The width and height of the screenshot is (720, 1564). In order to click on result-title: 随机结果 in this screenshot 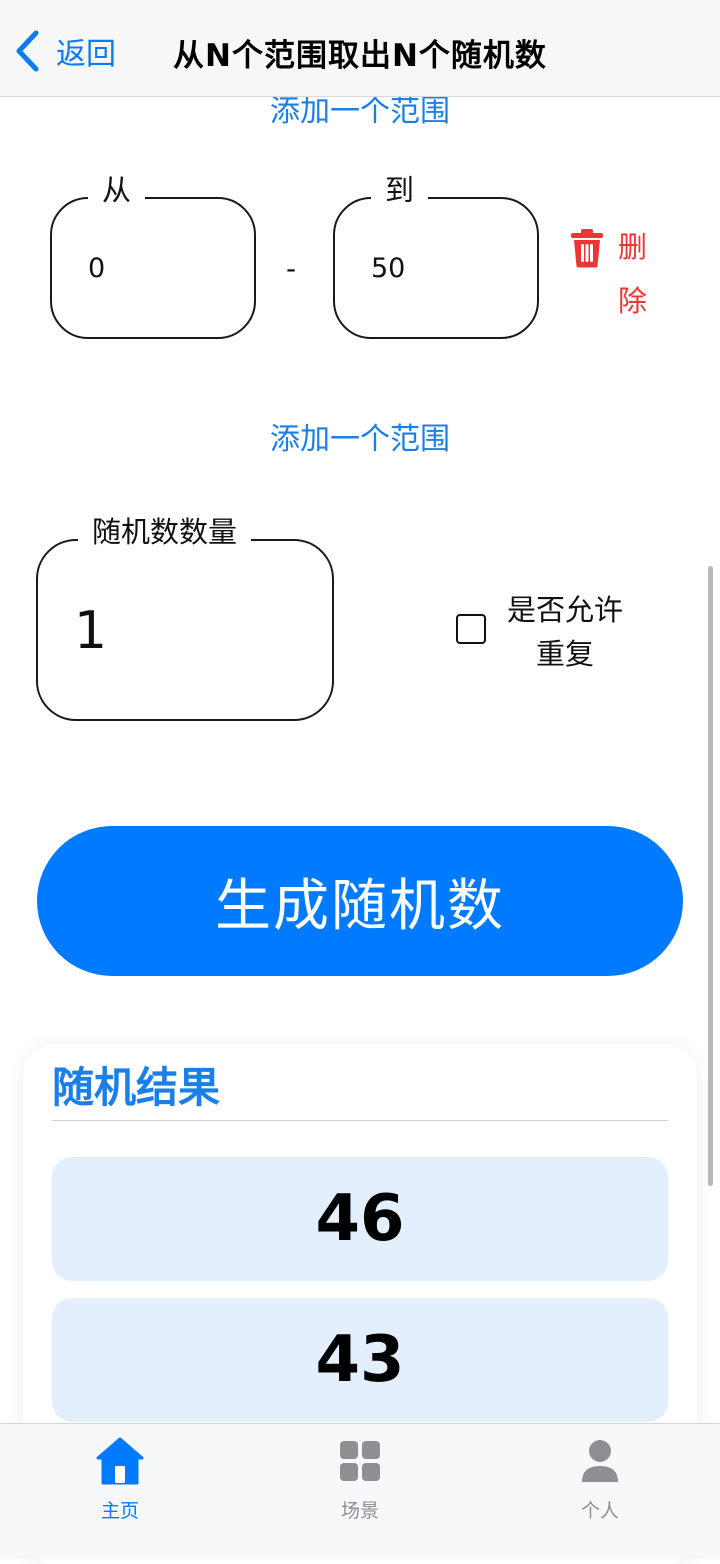, I will do `click(136, 1087)`.